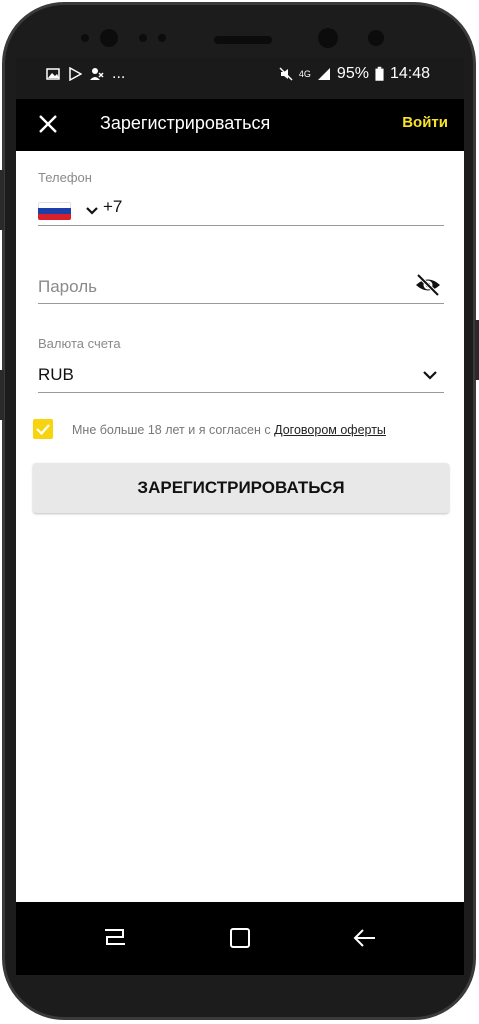 Image resolution: width=479 pixels, height=1024 pixels. Describe the element at coordinates (115, 938) in the screenshot. I see `recent-apps-icon` at that location.